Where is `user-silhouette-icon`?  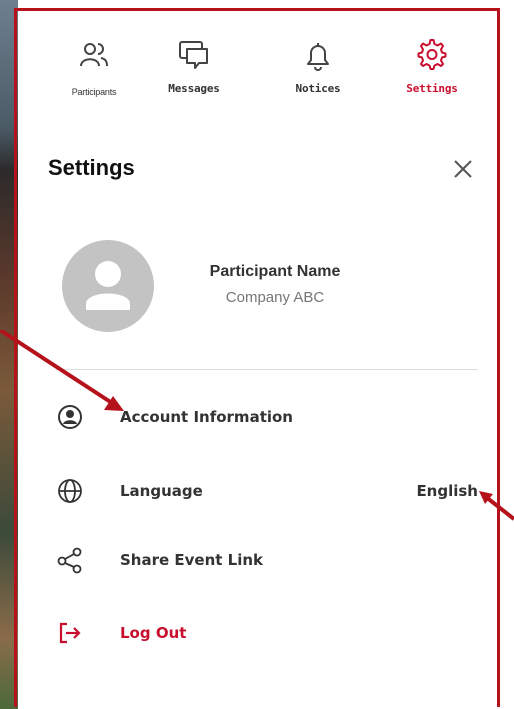
user-silhouette-icon is located at coordinates (108, 285).